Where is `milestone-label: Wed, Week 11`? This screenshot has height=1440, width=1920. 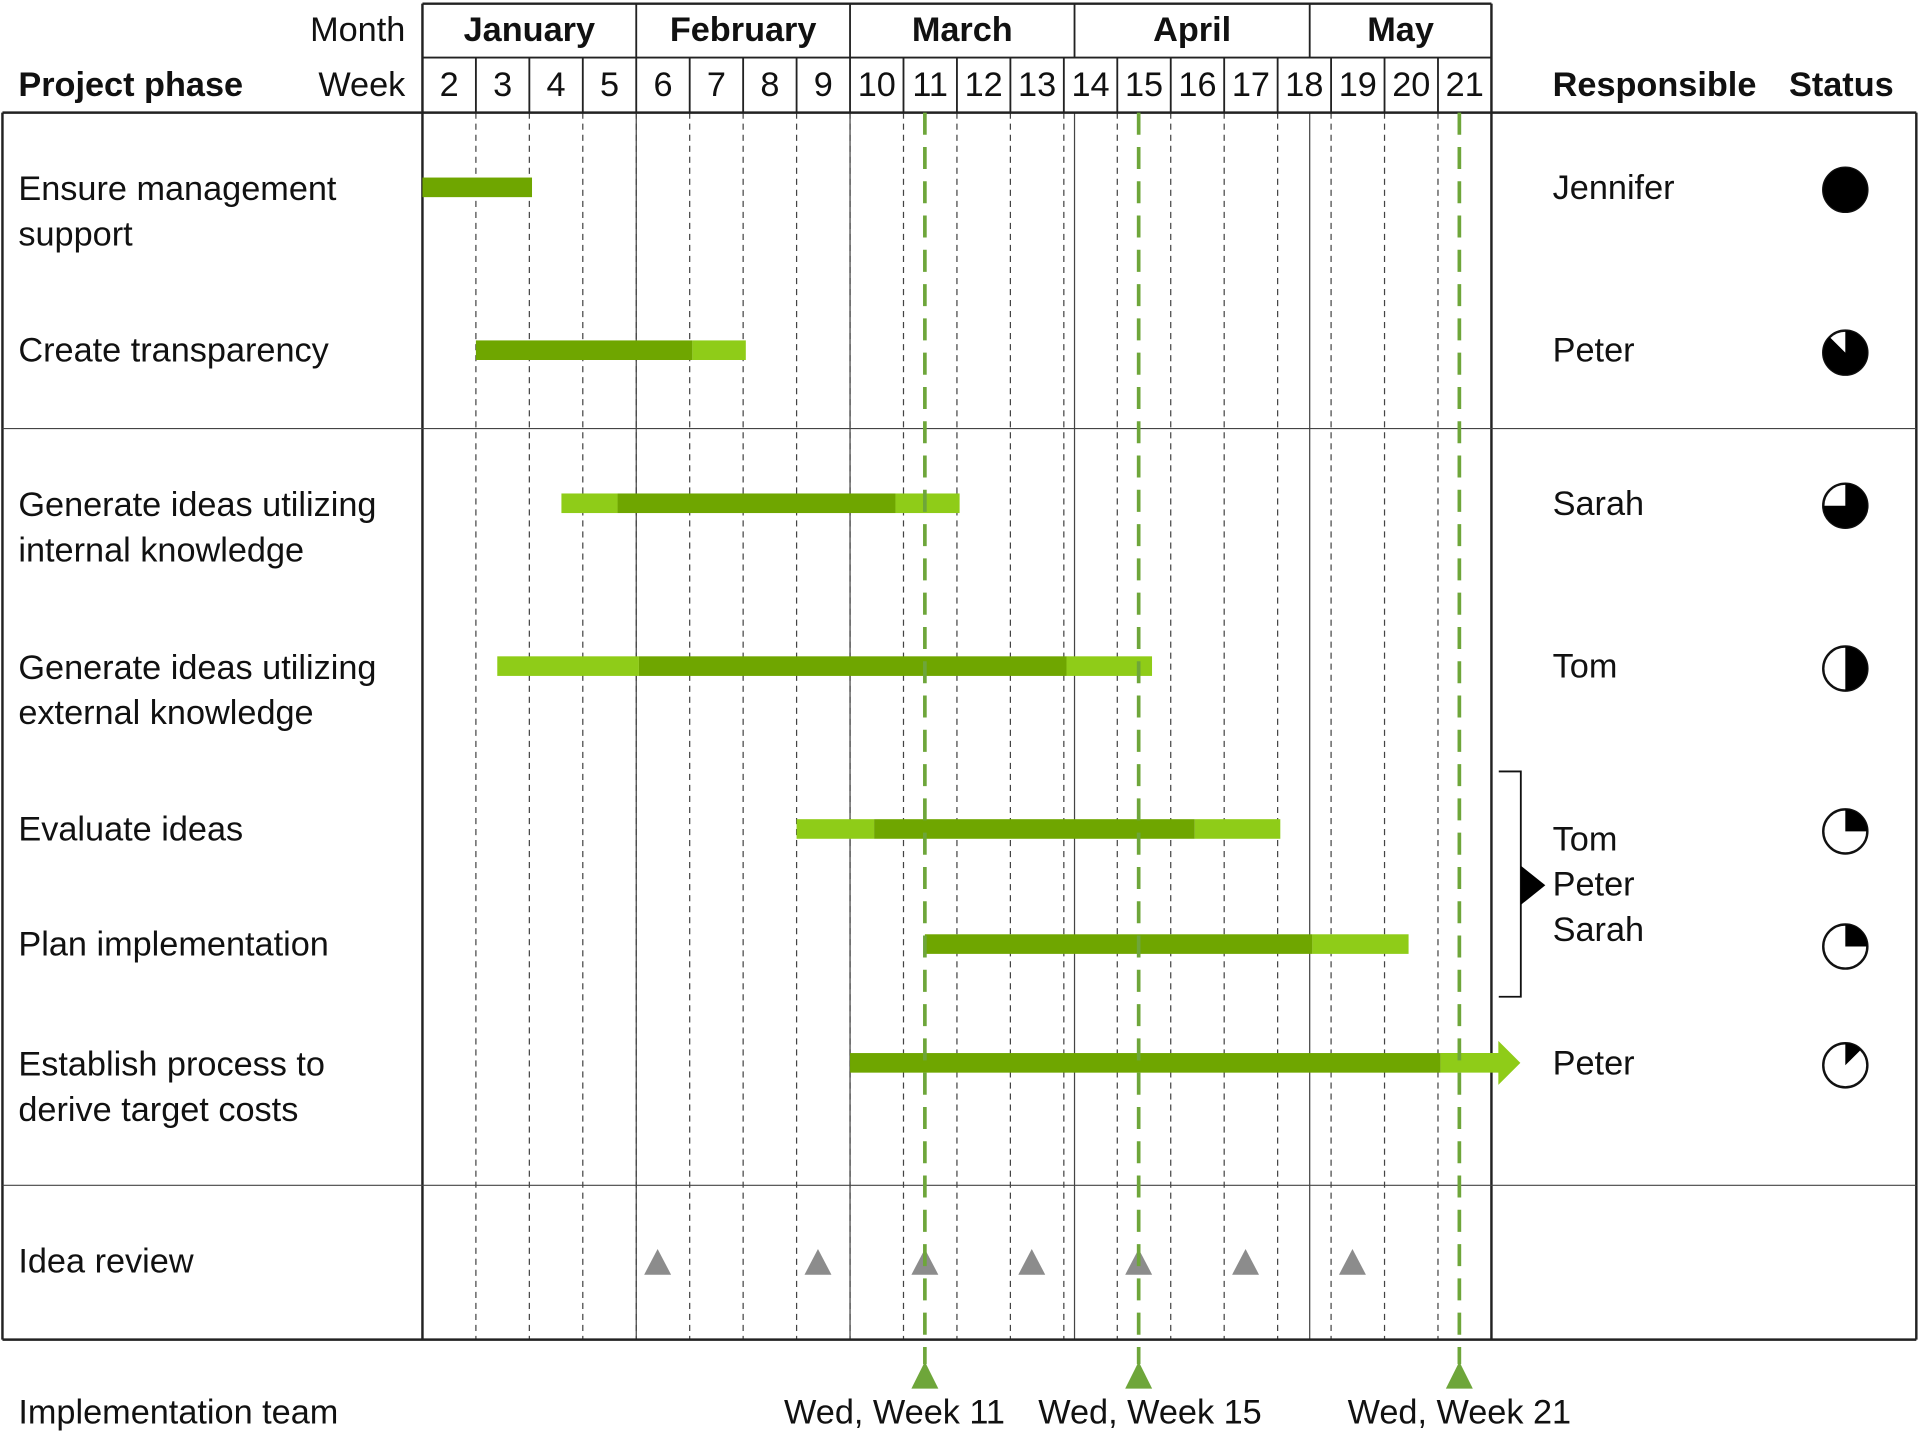
milestone-label: Wed, Week 11 is located at coordinates (894, 1412).